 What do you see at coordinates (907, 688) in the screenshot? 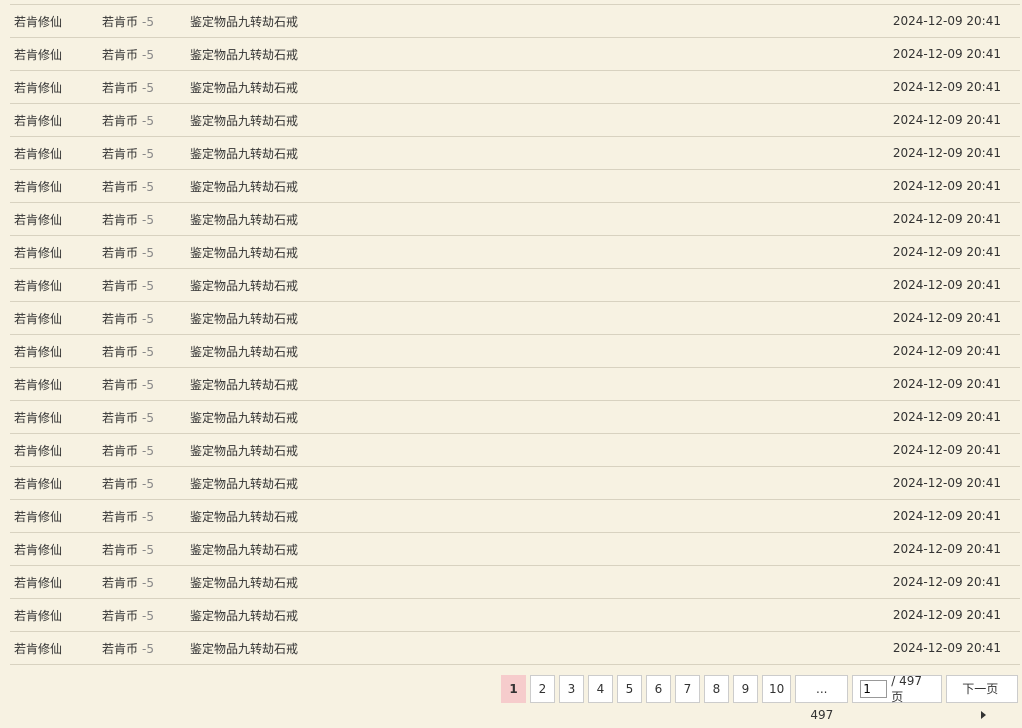
I see `page-total: / 497 页` at bounding box center [907, 688].